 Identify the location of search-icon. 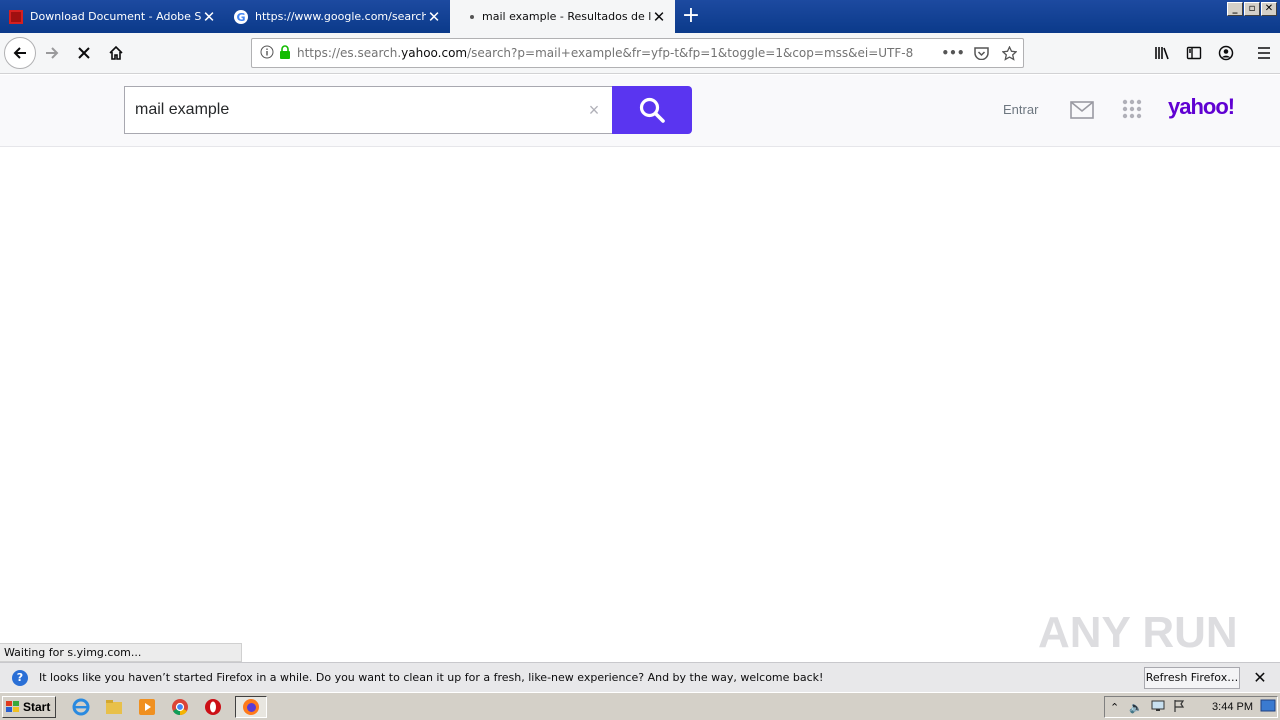
(652, 110).